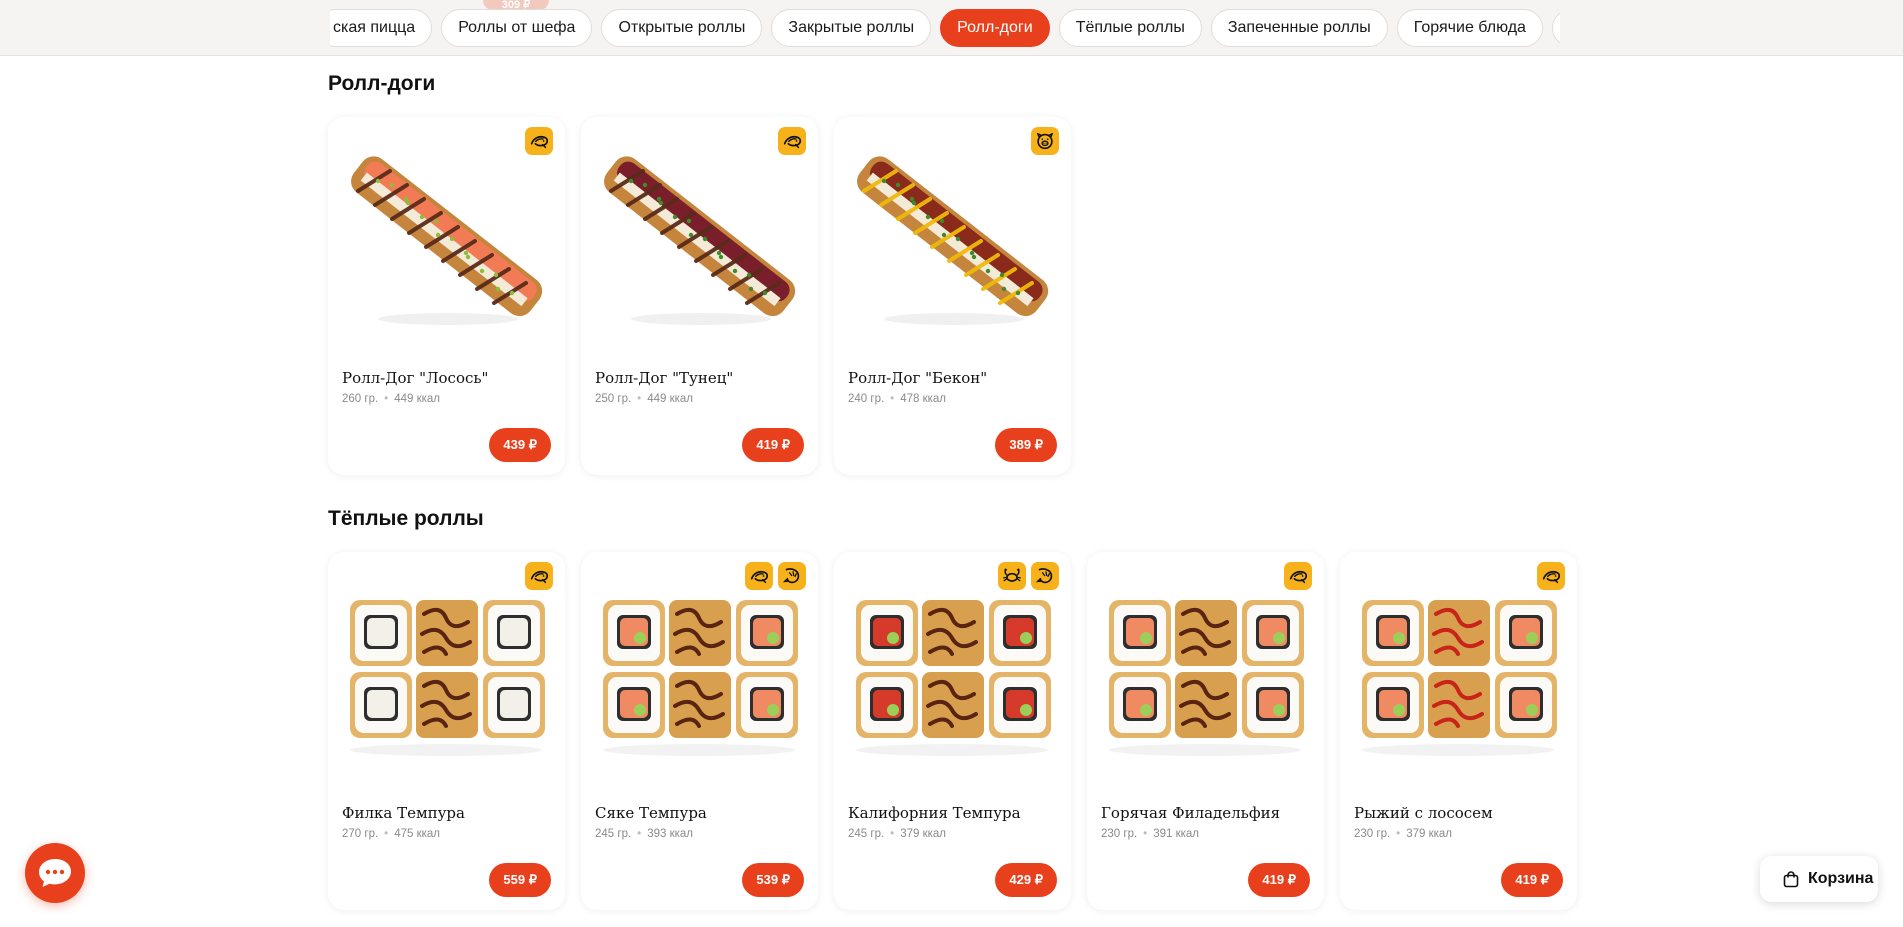 Image resolution: width=1903 pixels, height=927 pixels. Describe the element at coordinates (773, 880) in the screenshot. I see `add-to-cart-price-button: 539 ₽` at that location.